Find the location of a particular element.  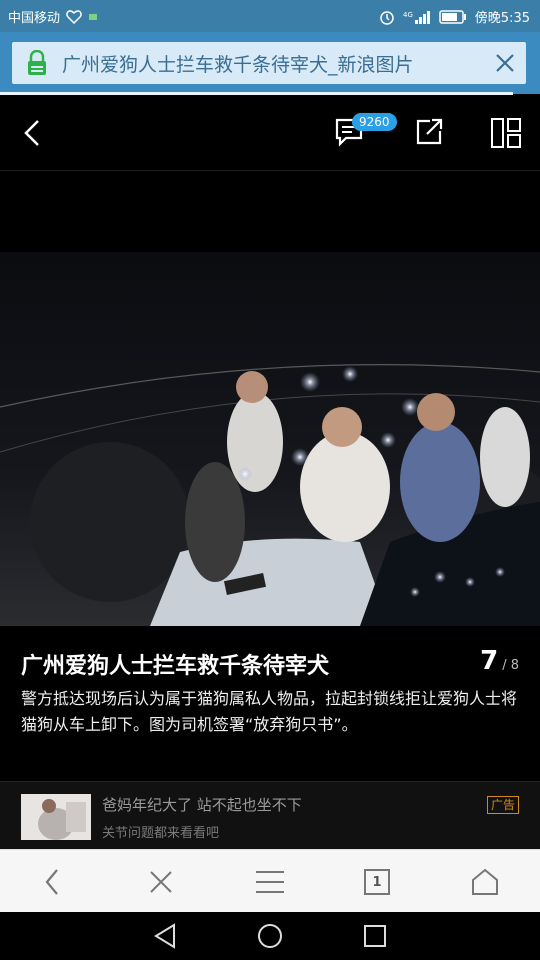

svg-text: 4G is located at coordinates (408, 15).